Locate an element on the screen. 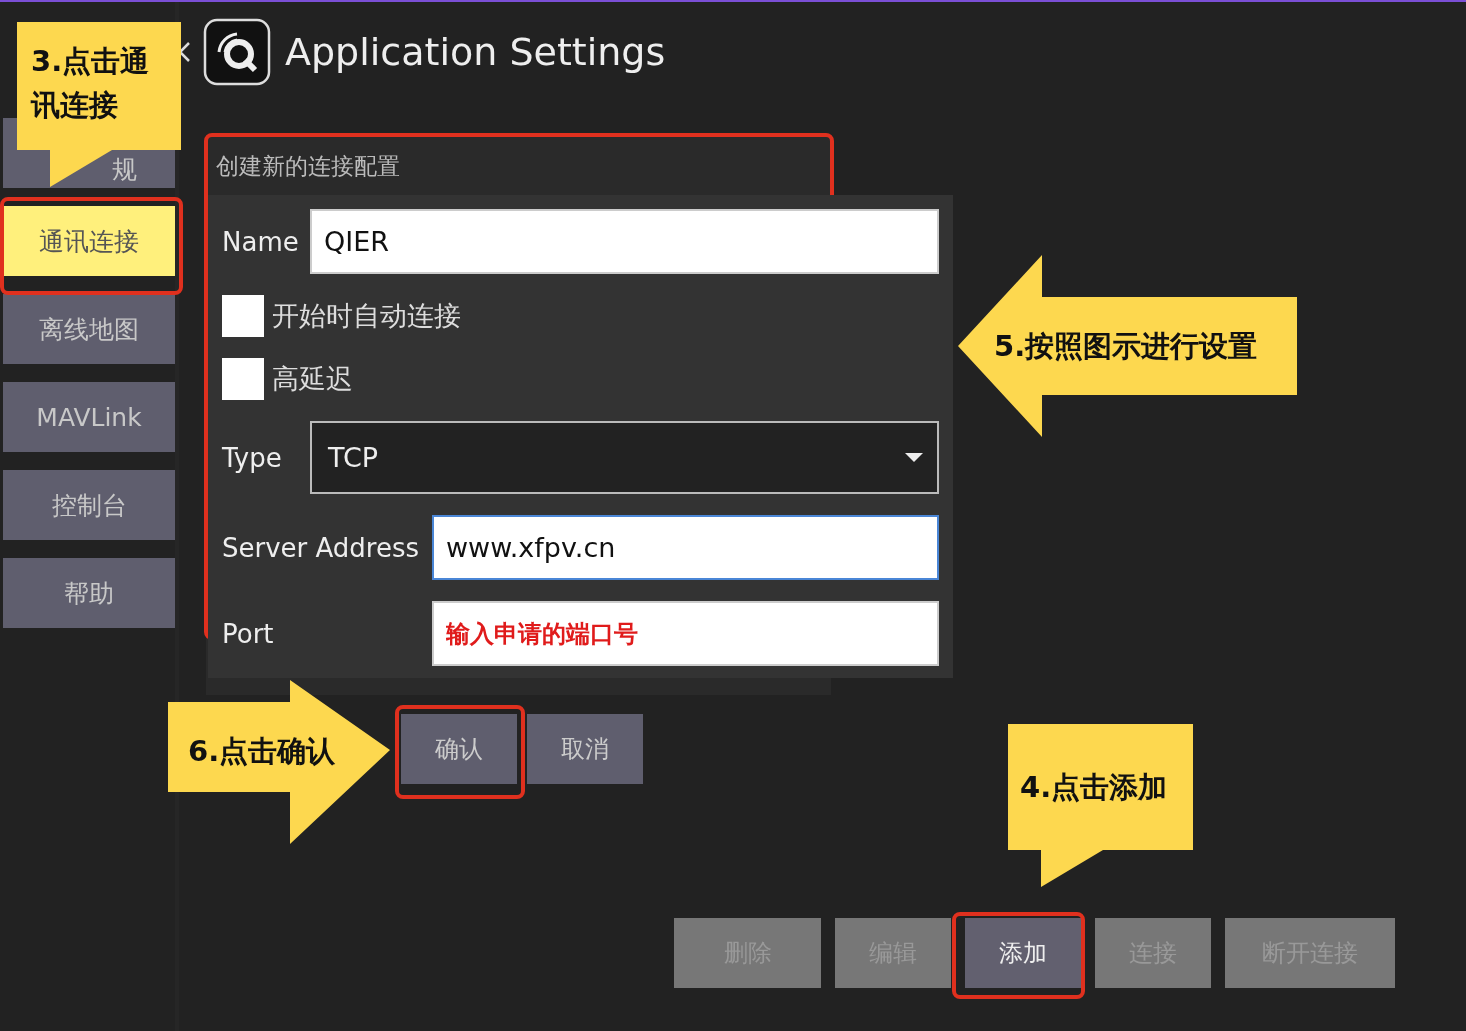 Image resolution: width=1466 pixels, height=1031 pixels. sidebar-item: 通讯连接 is located at coordinates (89, 241).